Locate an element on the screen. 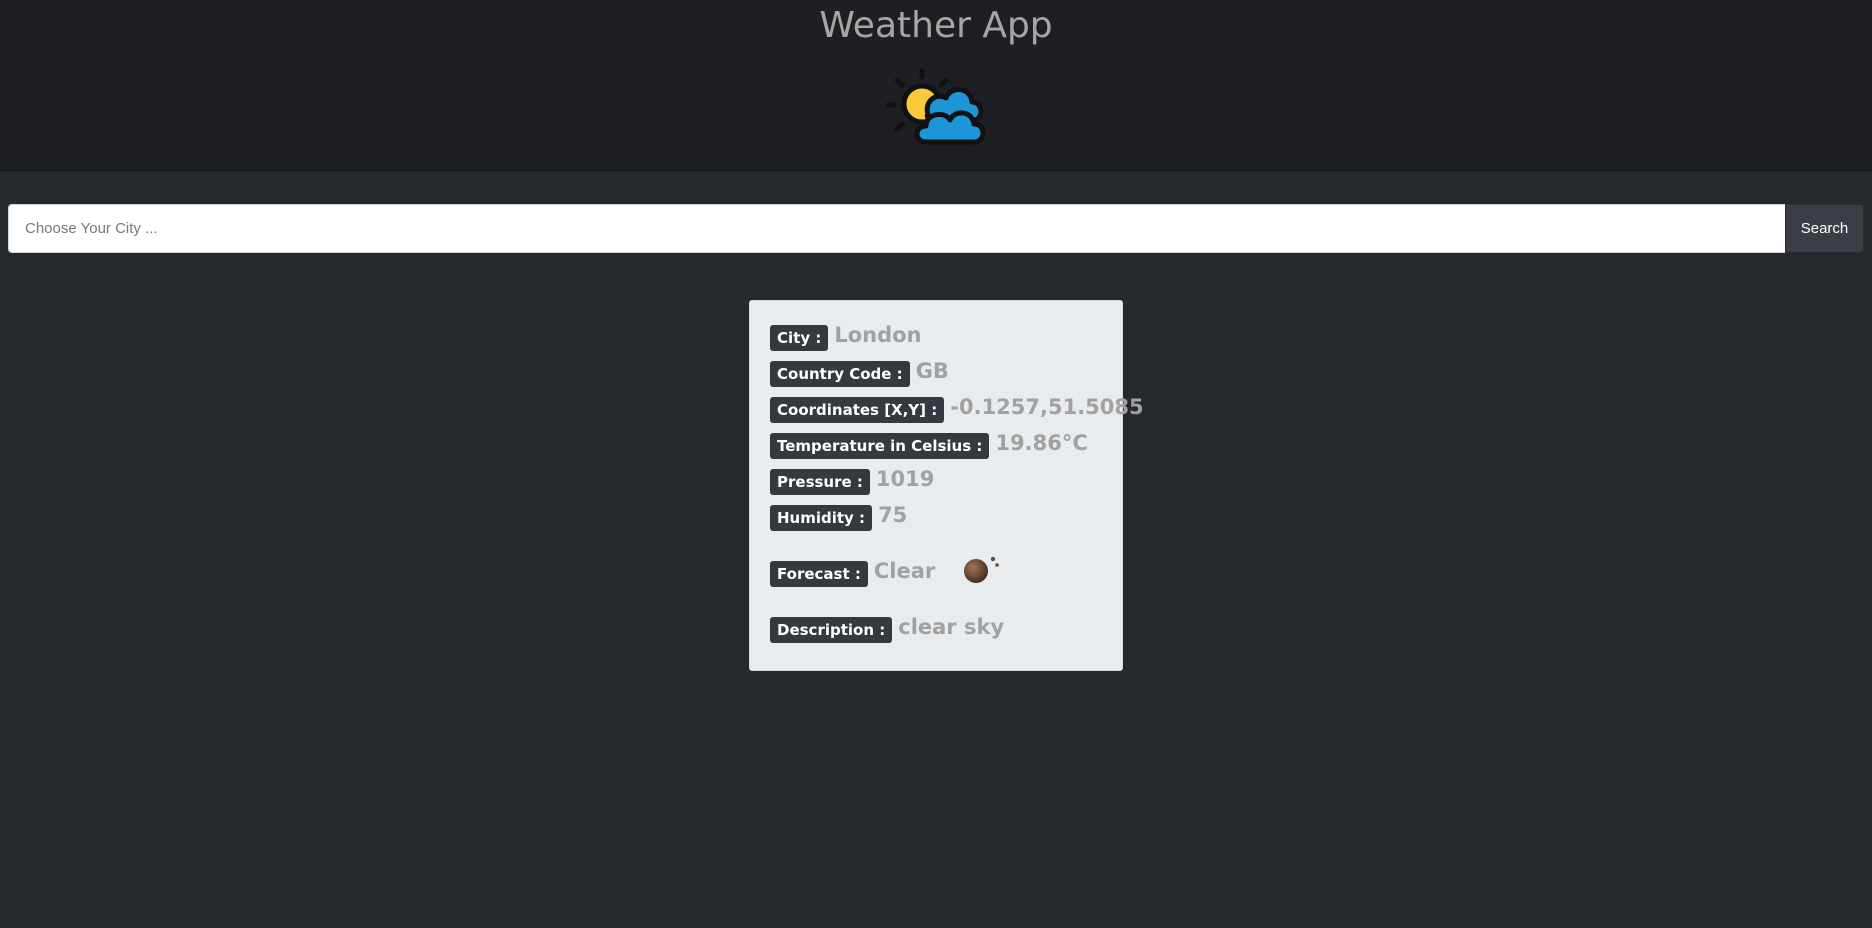  search-button: Search is located at coordinates (1824, 228).